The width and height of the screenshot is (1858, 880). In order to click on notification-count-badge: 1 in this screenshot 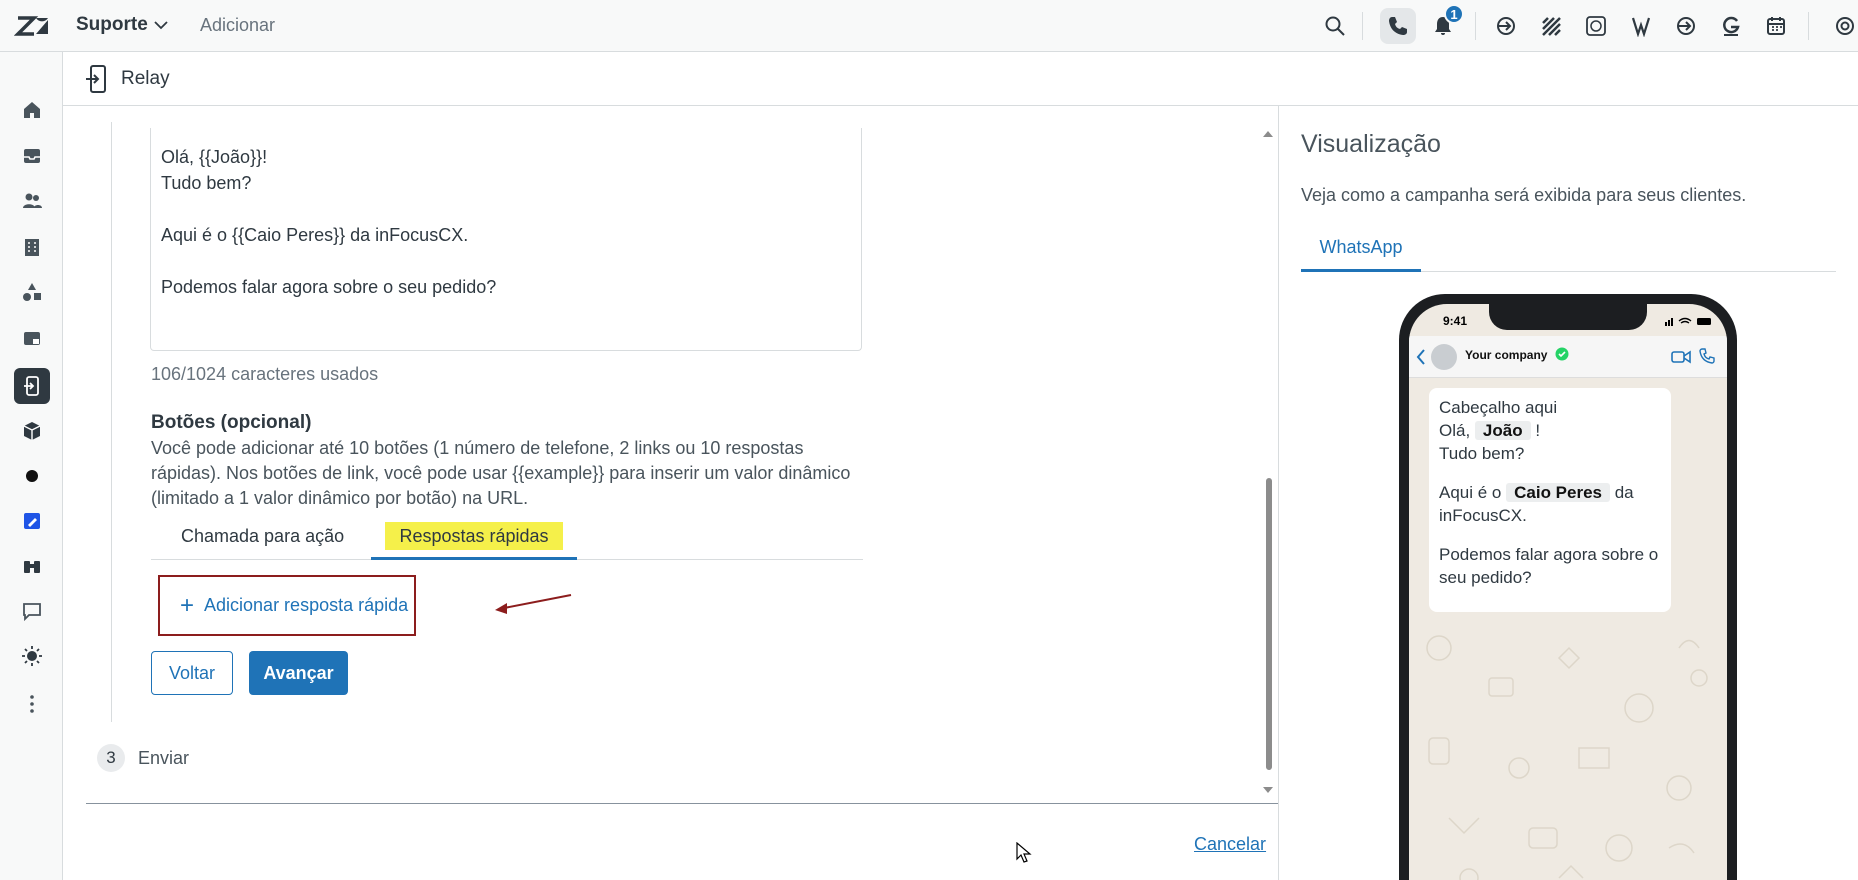, I will do `click(1454, 14)`.